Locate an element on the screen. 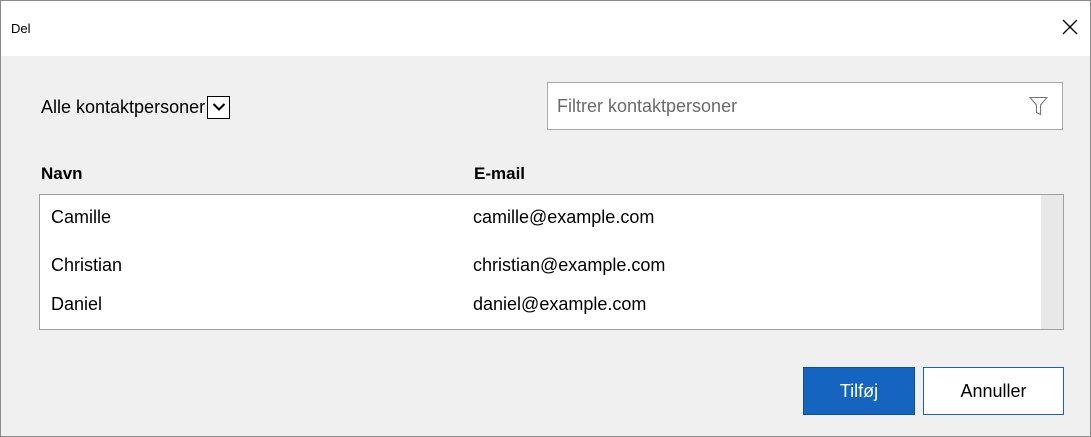 The width and height of the screenshot is (1091, 437). filter-contacts-field is located at coordinates (805, 106).